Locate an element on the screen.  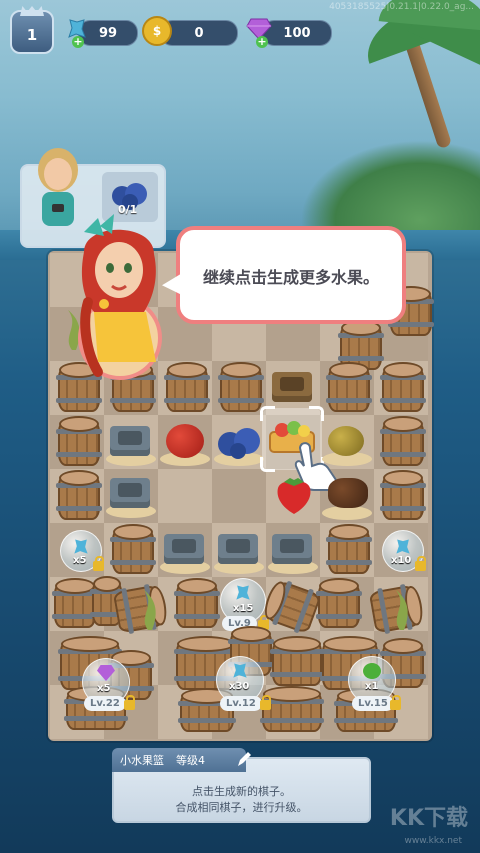
pencil-icon is located at coordinates (244, 759).